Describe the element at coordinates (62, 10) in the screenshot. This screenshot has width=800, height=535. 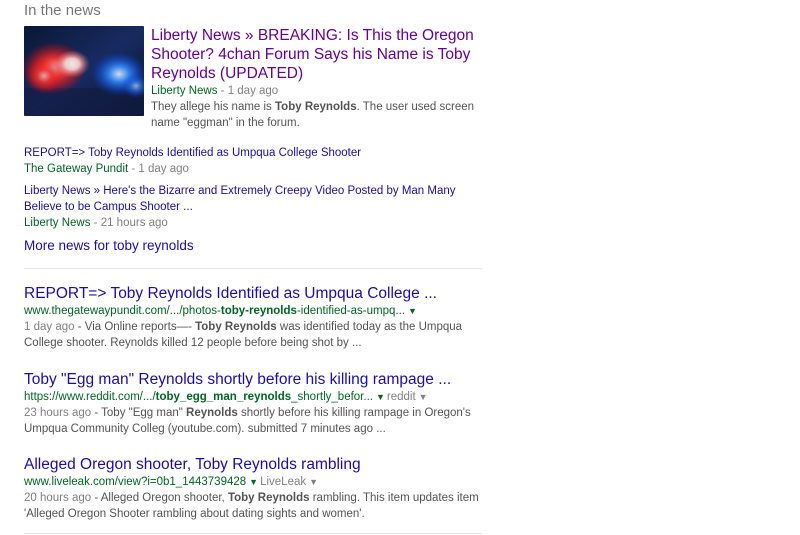
I see `news-section-title: In the news` at that location.